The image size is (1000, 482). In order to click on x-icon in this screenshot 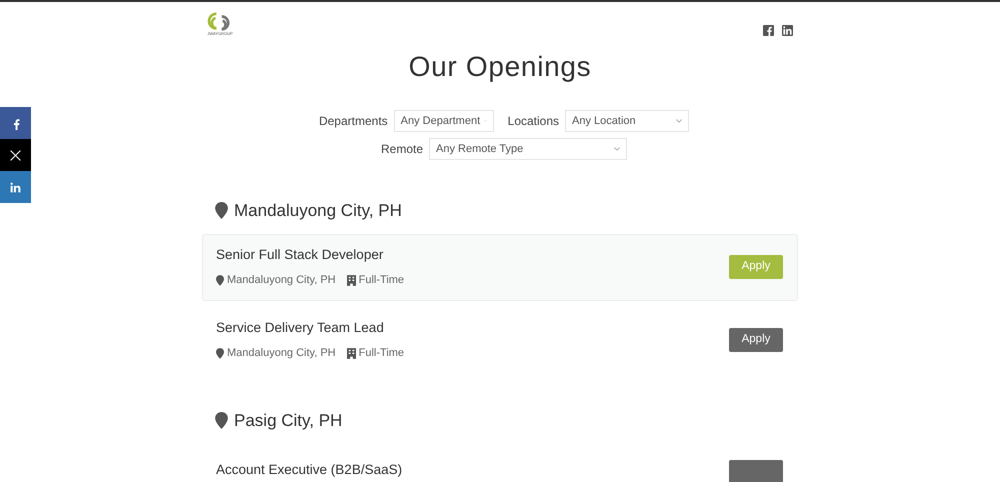, I will do `click(15, 155)`.